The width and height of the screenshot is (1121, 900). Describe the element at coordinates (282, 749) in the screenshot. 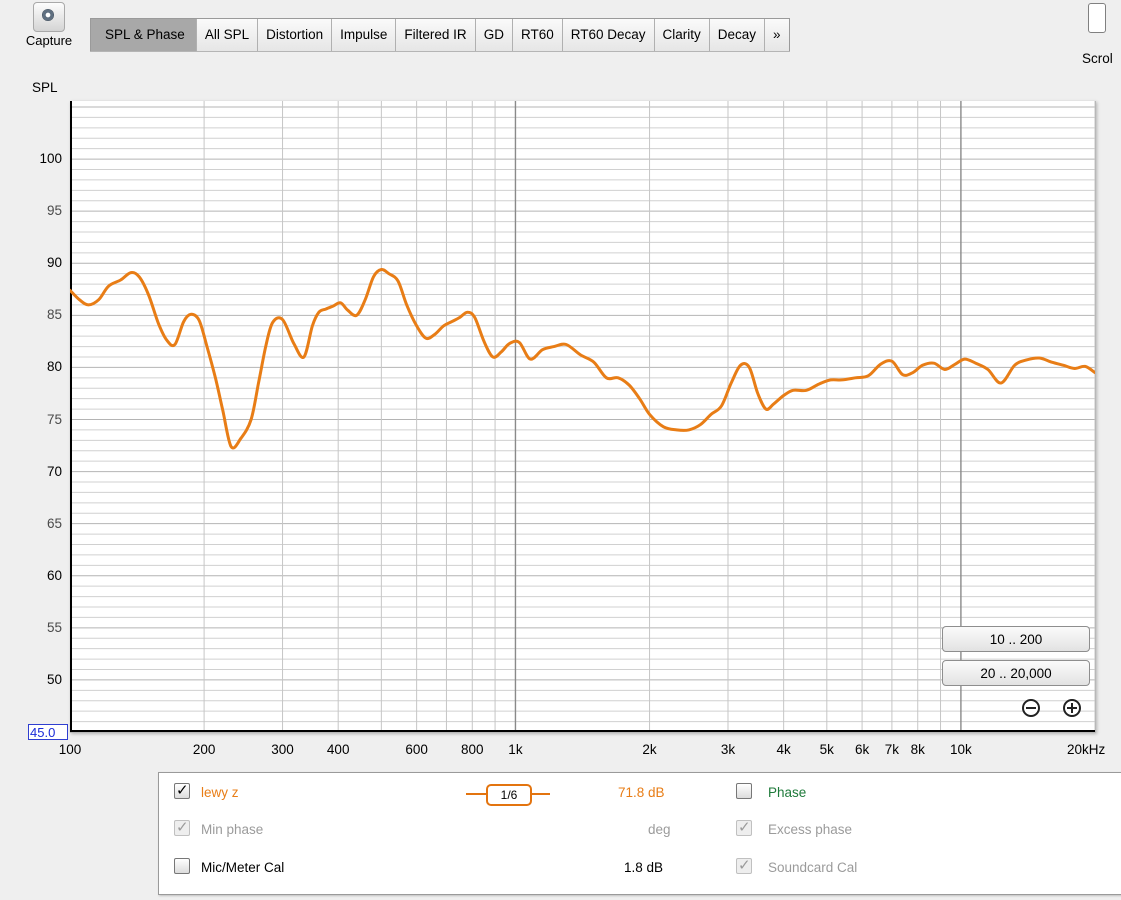

I see `x-tick-label: 300` at that location.